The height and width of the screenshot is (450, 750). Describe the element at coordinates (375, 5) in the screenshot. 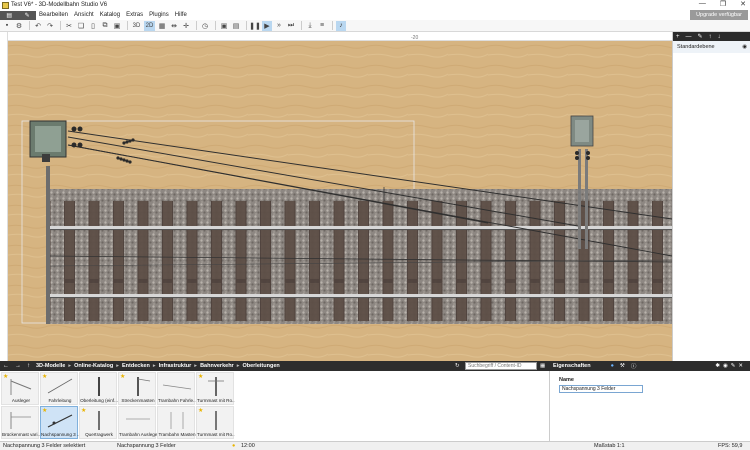

I see `title-bar: Test V6* - 3D-Modellbahn Studio V6 — ❐ ✕` at that location.